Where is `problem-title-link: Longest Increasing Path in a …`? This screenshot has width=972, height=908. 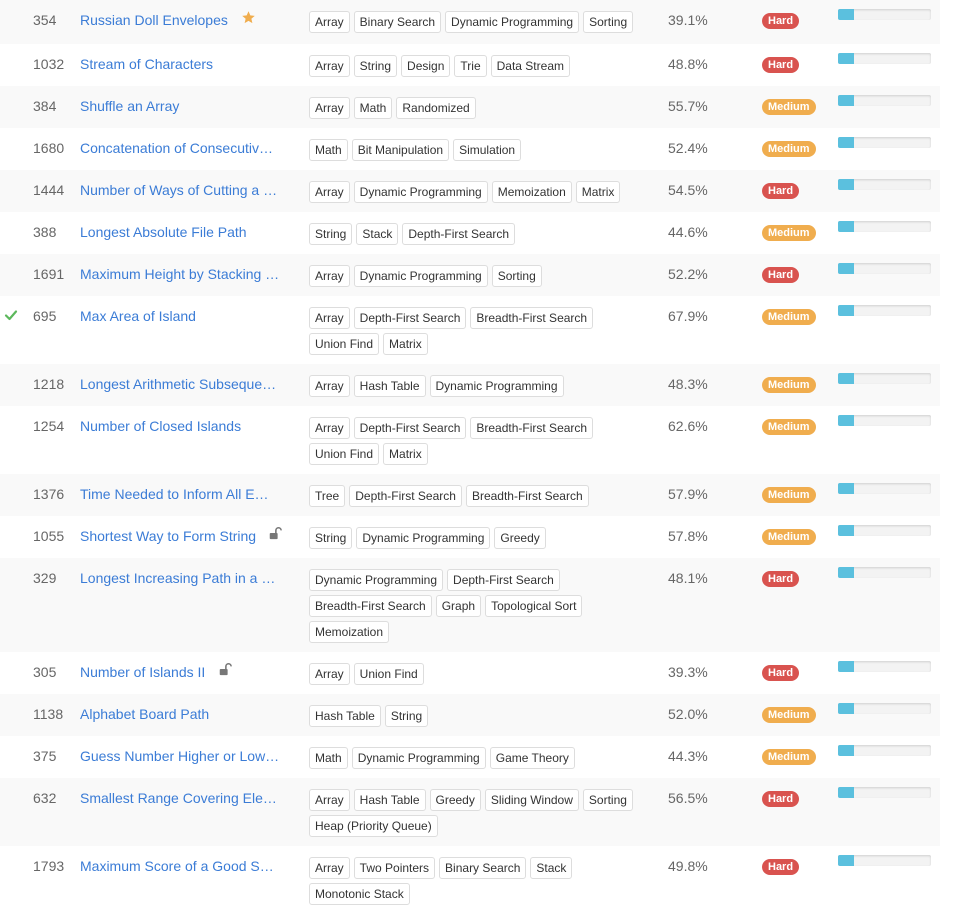
problem-title-link: Longest Increasing Path in a … is located at coordinates (177, 578).